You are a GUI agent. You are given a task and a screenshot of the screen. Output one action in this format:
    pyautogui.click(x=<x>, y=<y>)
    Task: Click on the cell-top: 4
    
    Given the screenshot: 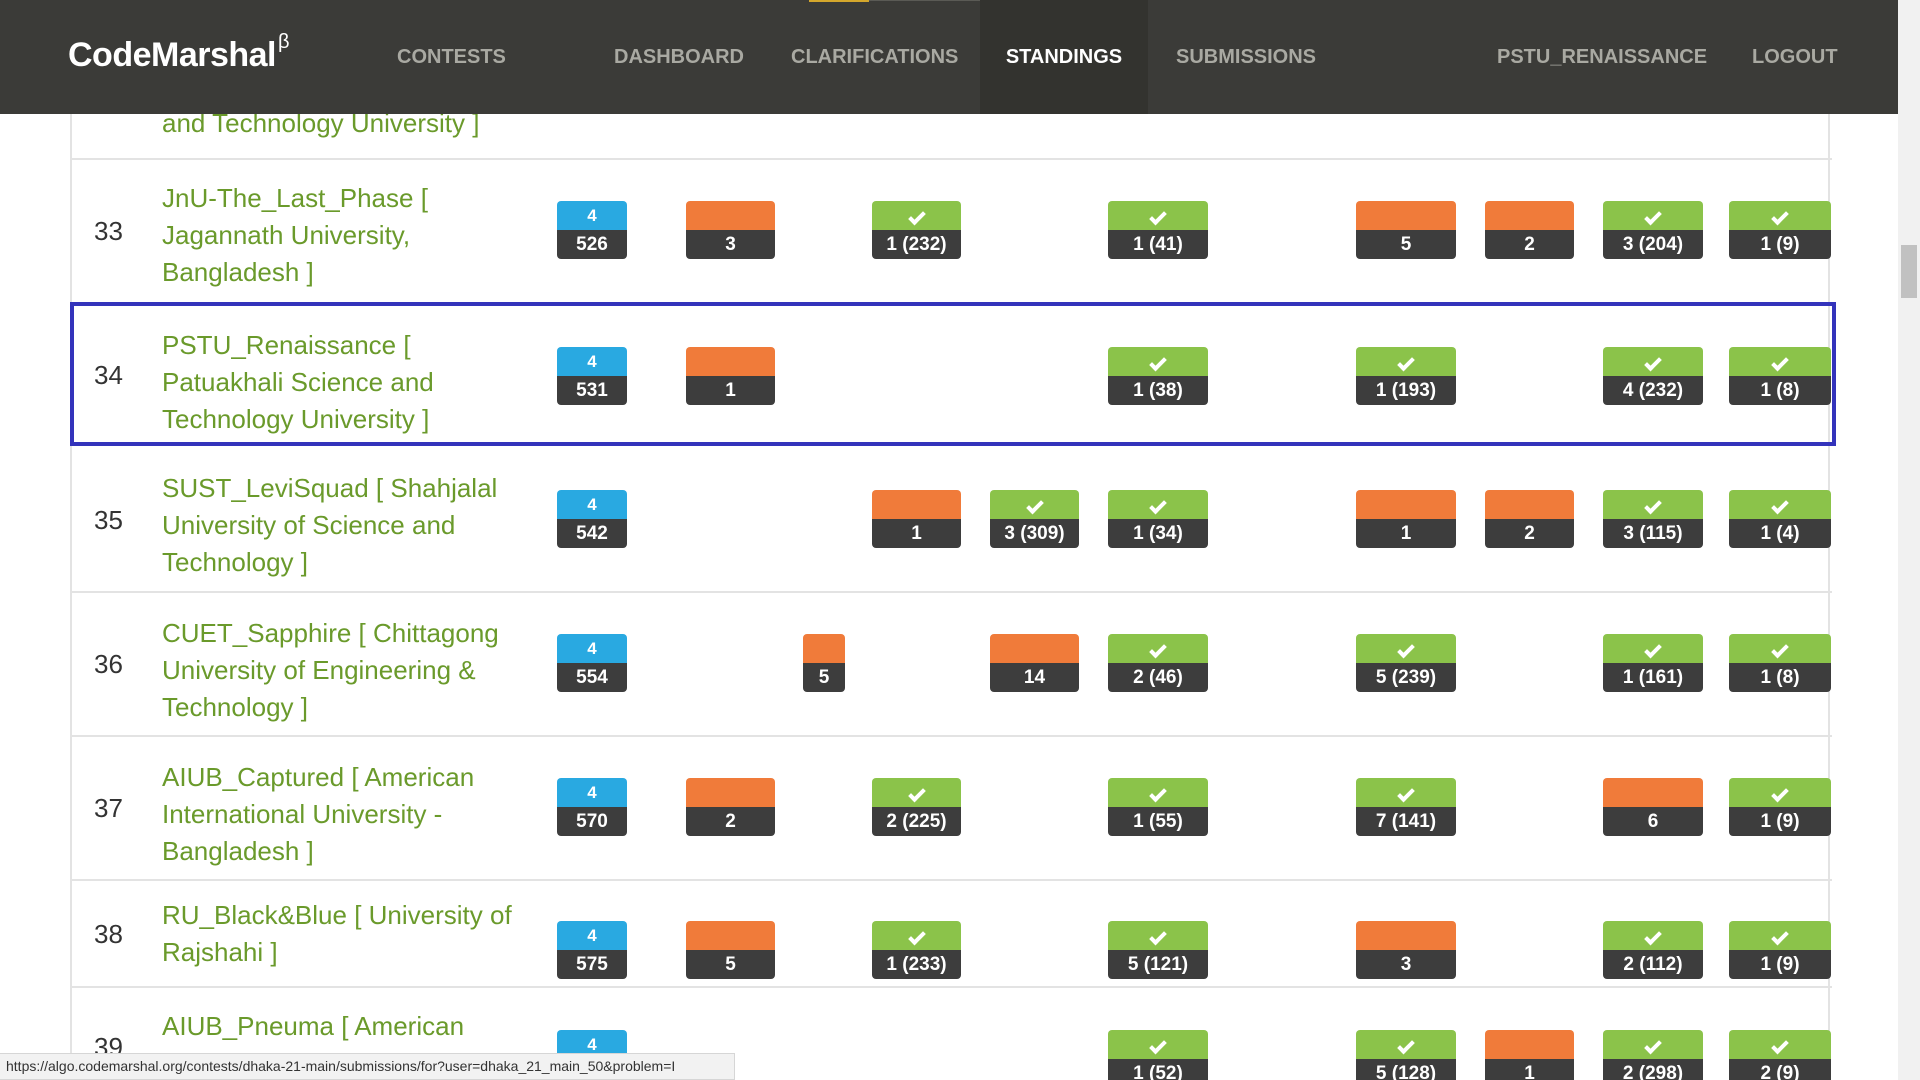 What is the action you would take?
    pyautogui.click(x=592, y=504)
    